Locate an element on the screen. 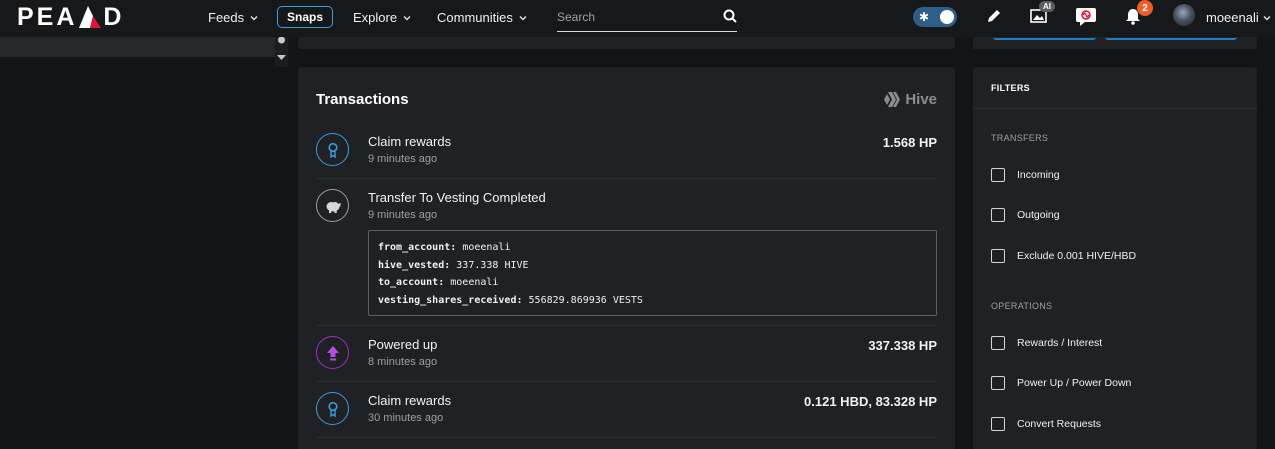 The height and width of the screenshot is (449, 1275). filter-label: Power Up / Power Down is located at coordinates (1074, 383).